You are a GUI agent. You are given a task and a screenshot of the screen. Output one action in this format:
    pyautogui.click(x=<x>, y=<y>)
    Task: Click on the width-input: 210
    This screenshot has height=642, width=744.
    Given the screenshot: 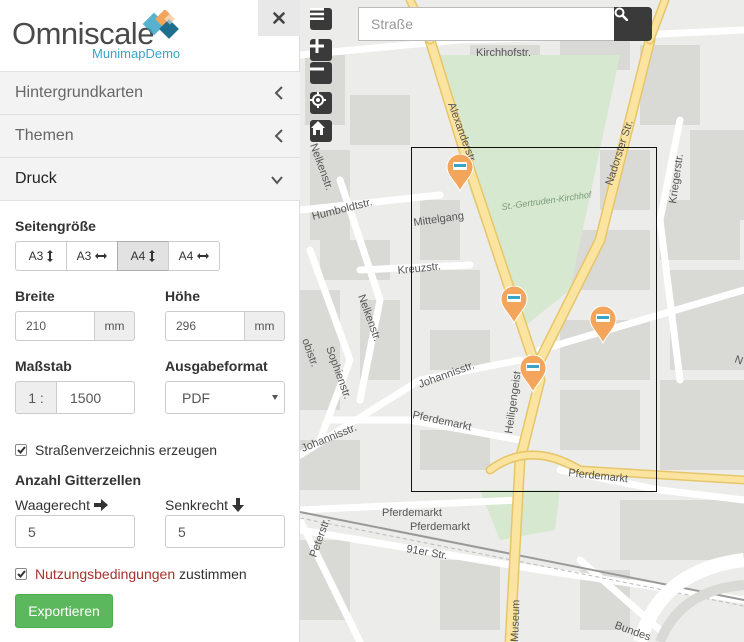 What is the action you would take?
    pyautogui.click(x=55, y=326)
    